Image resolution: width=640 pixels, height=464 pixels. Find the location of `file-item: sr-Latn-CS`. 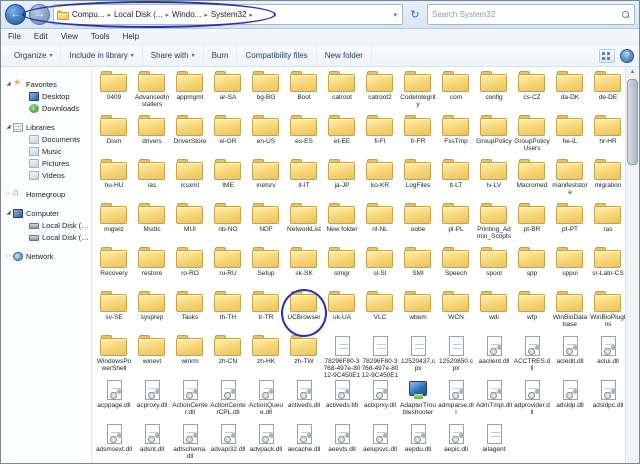

file-item: sr-Latn-CS is located at coordinates (607, 269).